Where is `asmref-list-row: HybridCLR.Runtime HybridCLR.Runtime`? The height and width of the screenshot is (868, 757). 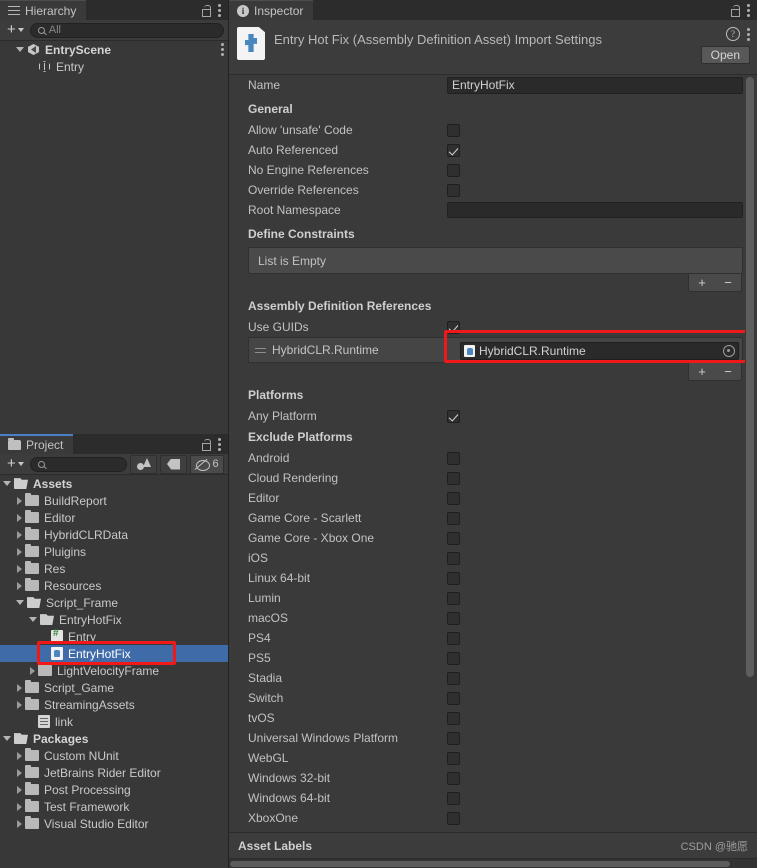 asmref-list-row: HybridCLR.Runtime HybridCLR.Runtime is located at coordinates (495, 350).